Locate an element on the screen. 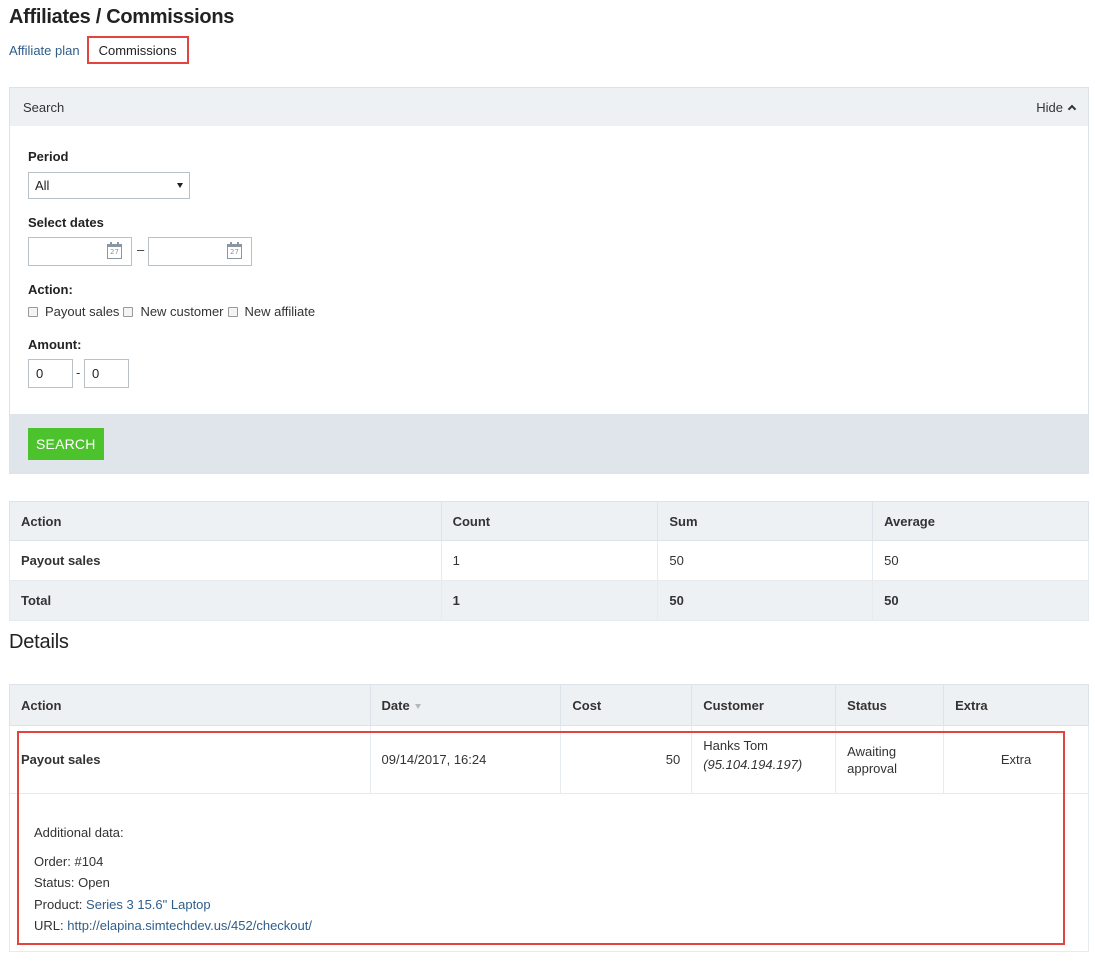 This screenshot has height=966, width=1095. action-checkboxes: Payout sales New customer New affiliate is located at coordinates (173, 311).